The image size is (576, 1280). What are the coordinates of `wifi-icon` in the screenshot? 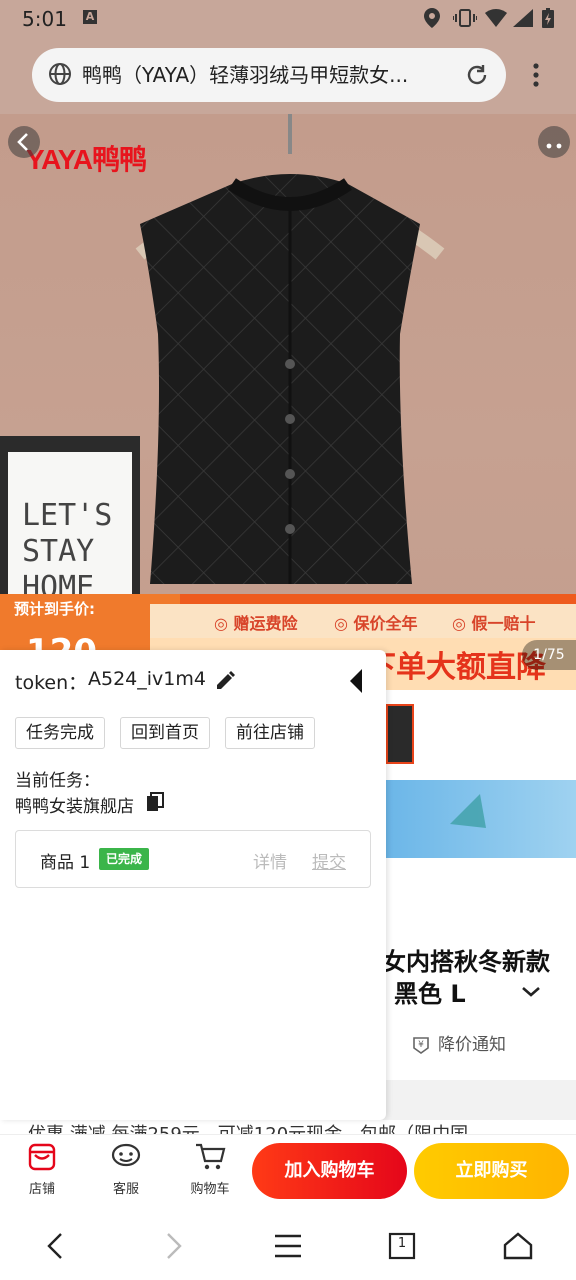 It's located at (496, 18).